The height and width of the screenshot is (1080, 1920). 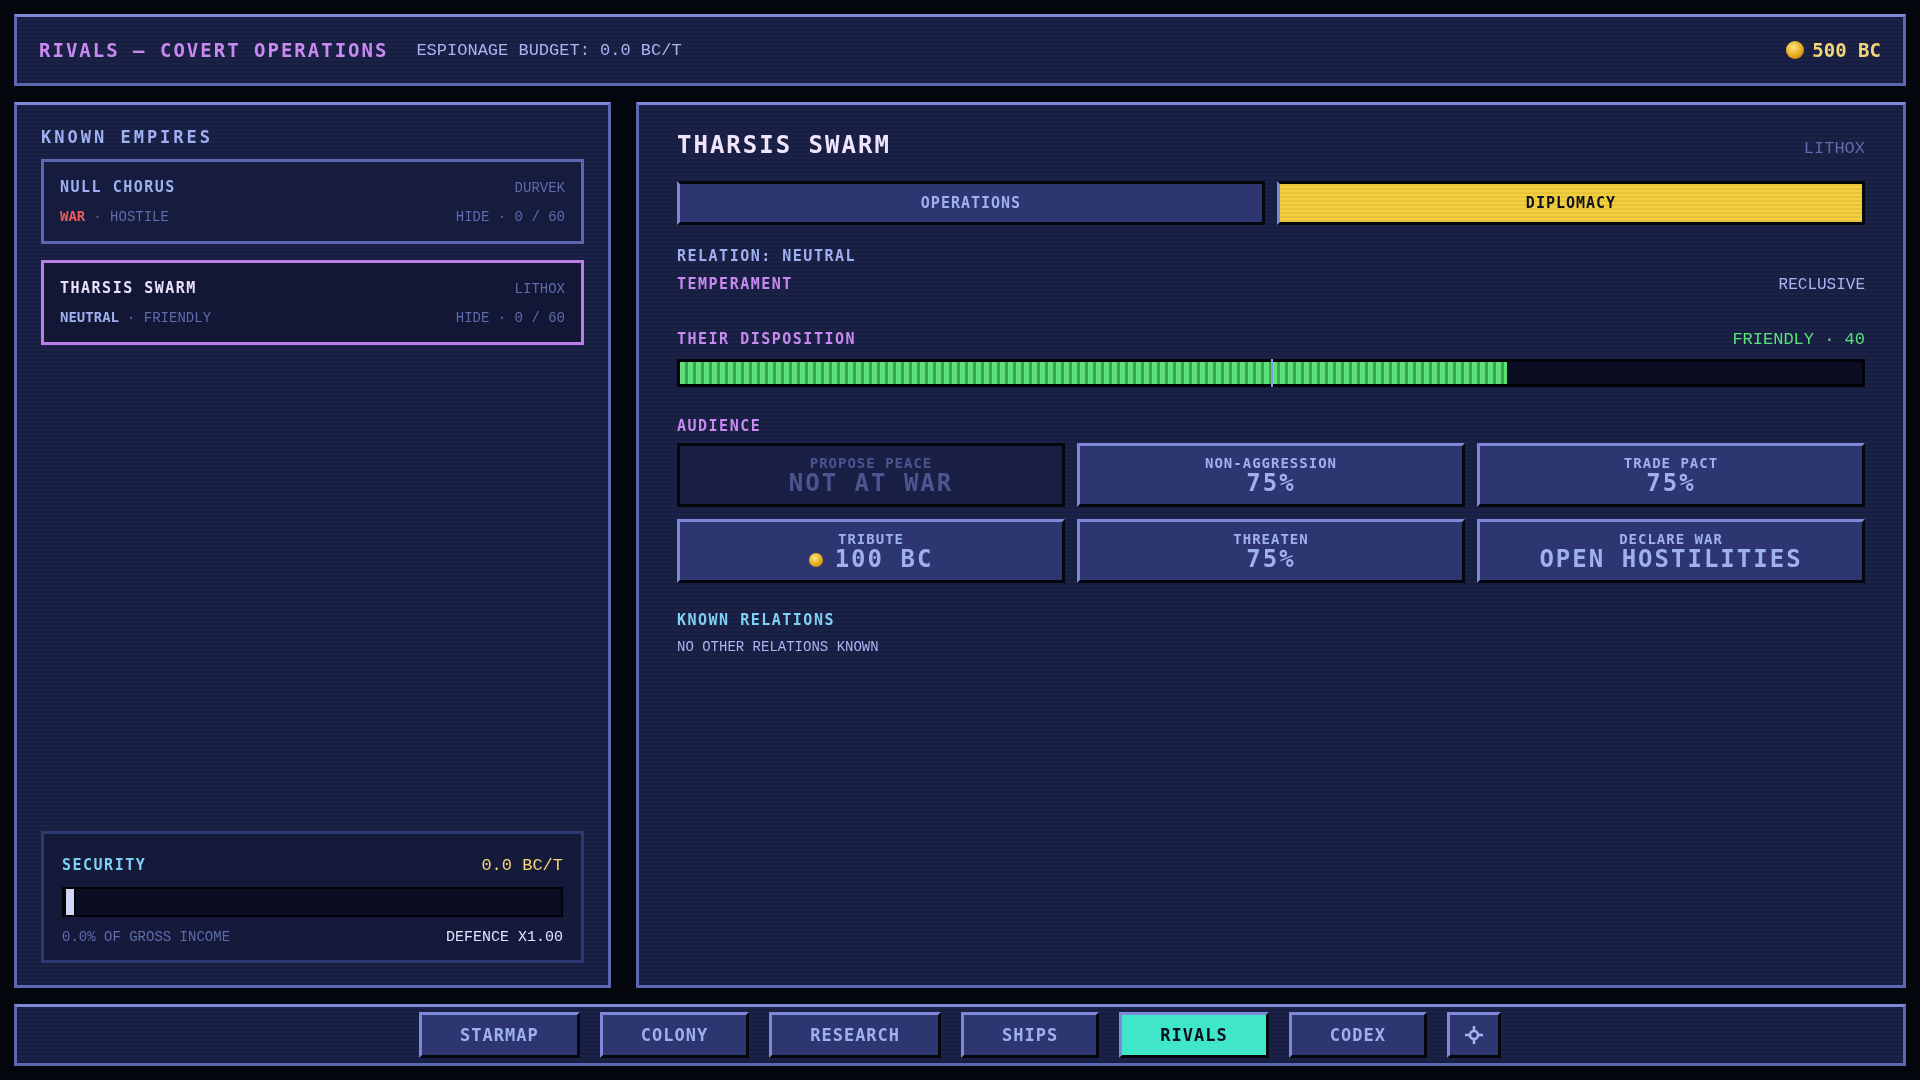 What do you see at coordinates (735, 284) in the screenshot?
I see `temperament-label: TEMPERAMENT` at bounding box center [735, 284].